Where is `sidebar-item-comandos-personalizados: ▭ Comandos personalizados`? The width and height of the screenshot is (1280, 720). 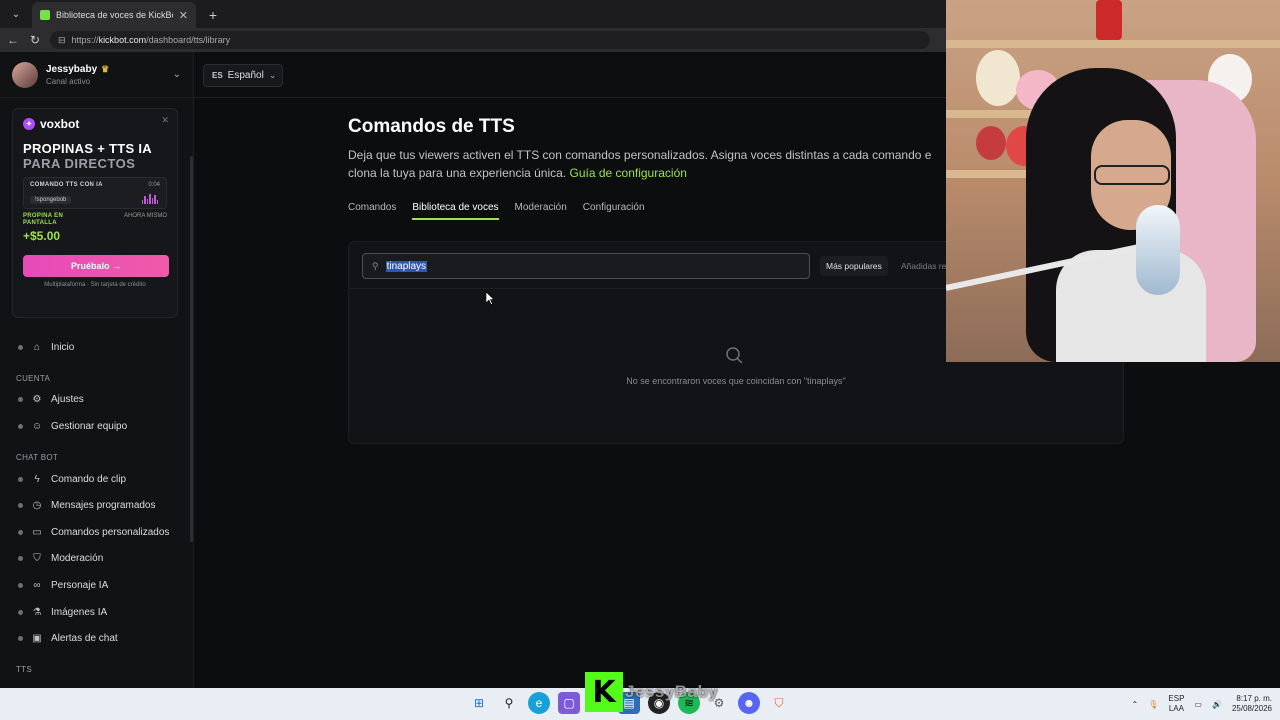 sidebar-item-comandos-personalizados: ▭ Comandos personalizados is located at coordinates (96, 532).